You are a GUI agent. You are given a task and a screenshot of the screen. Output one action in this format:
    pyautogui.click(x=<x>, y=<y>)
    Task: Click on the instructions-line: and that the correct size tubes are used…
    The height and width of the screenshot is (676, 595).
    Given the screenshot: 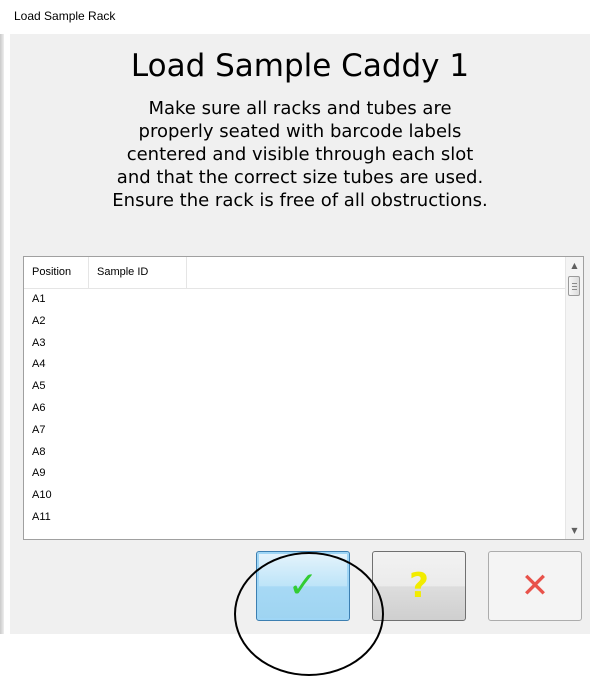 What is the action you would take?
    pyautogui.click(x=300, y=177)
    